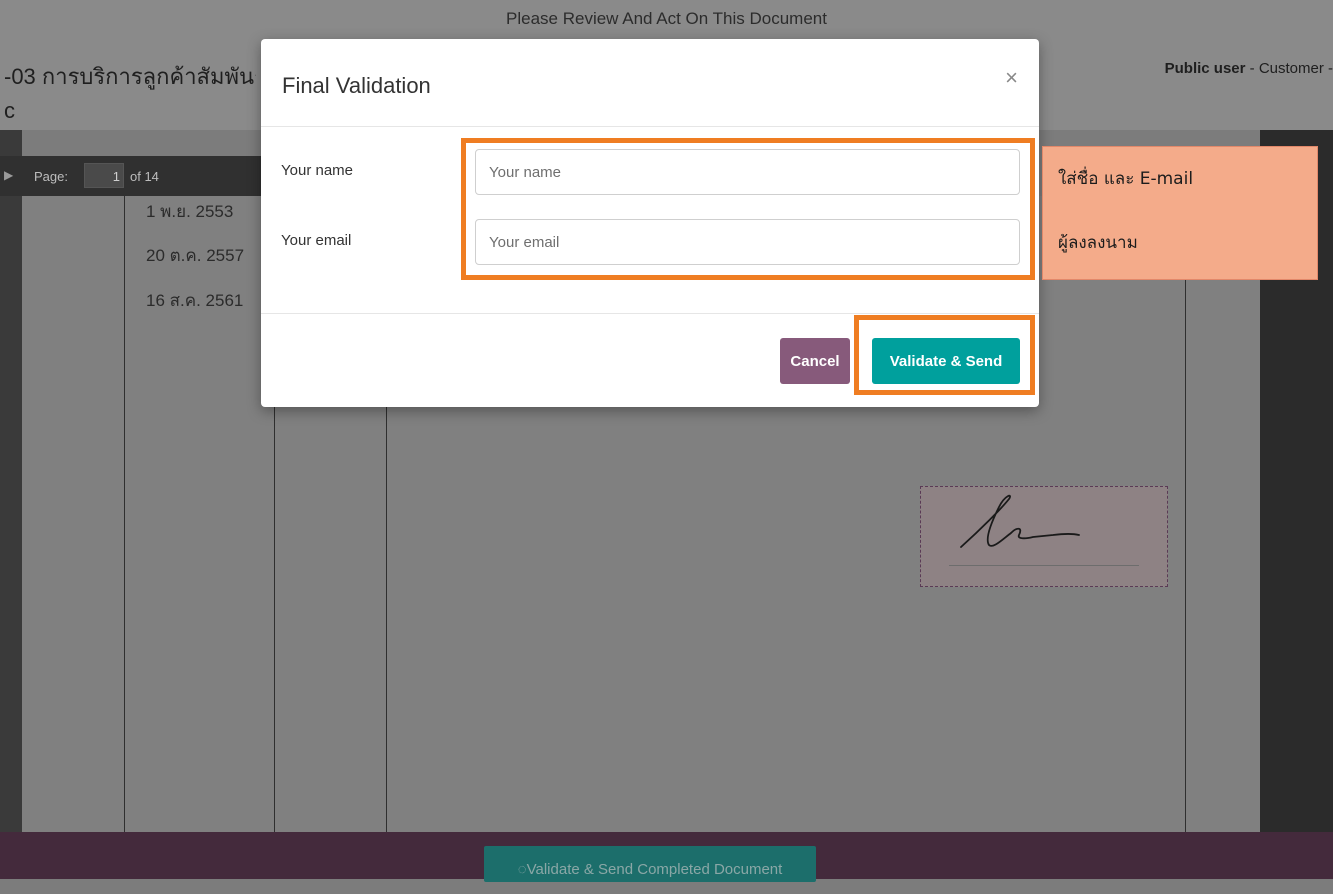  Describe the element at coordinates (144, 176) in the screenshot. I see `page-count: of 14` at that location.